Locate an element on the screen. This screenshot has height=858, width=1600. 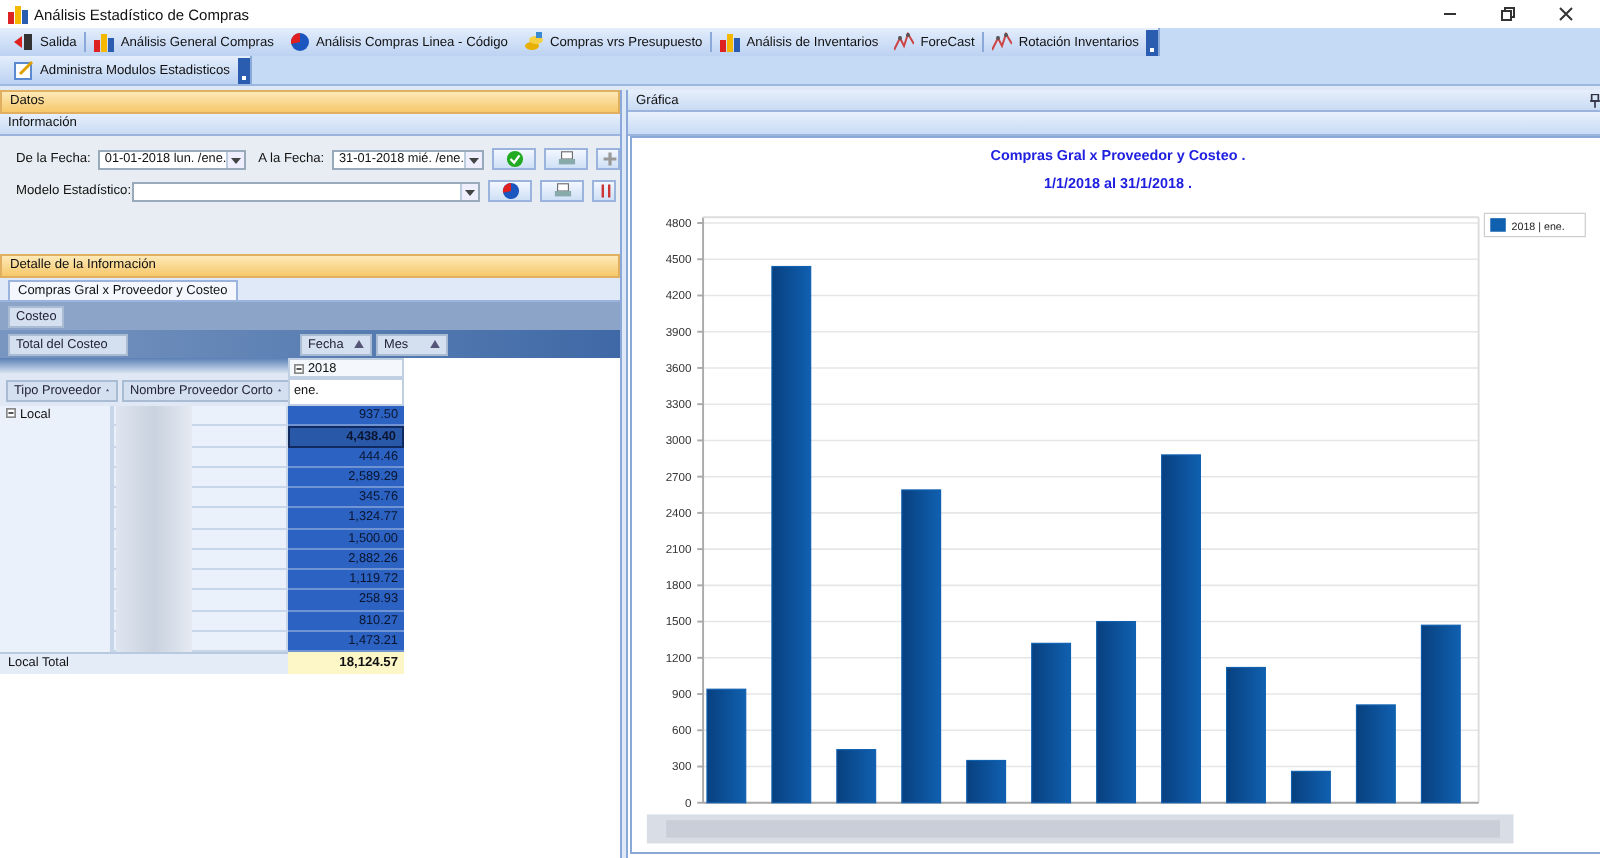
exit-icon is located at coordinates (24, 42).